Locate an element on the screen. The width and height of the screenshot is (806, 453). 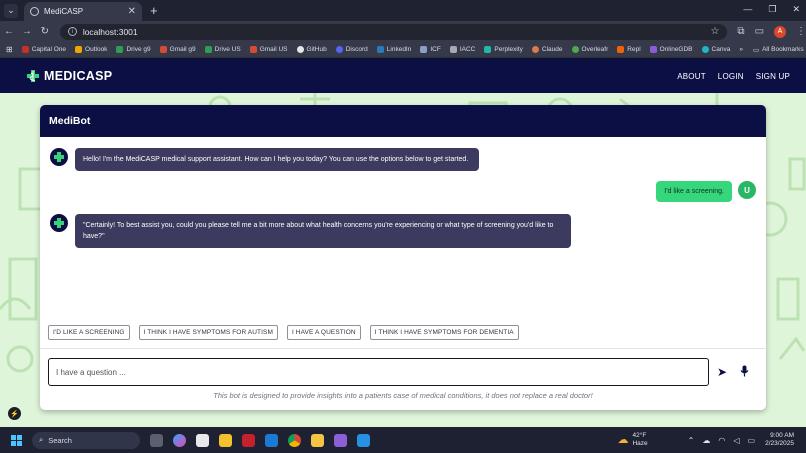
bookmark-item: OnlineGDB is located at coordinates (671, 49).